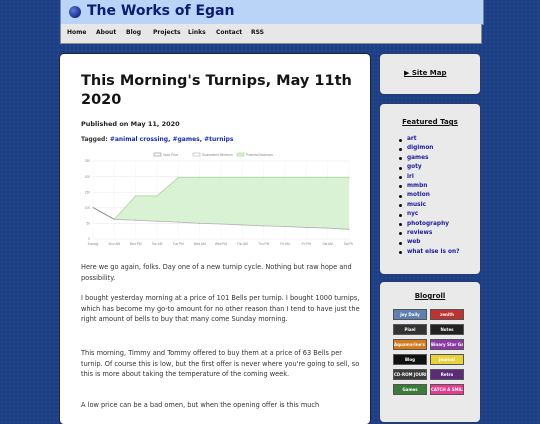 Image resolution: width=540 pixels, height=424 pixels. I want to click on blogroll-badge: Aquamarine's Blog, so click(410, 344).